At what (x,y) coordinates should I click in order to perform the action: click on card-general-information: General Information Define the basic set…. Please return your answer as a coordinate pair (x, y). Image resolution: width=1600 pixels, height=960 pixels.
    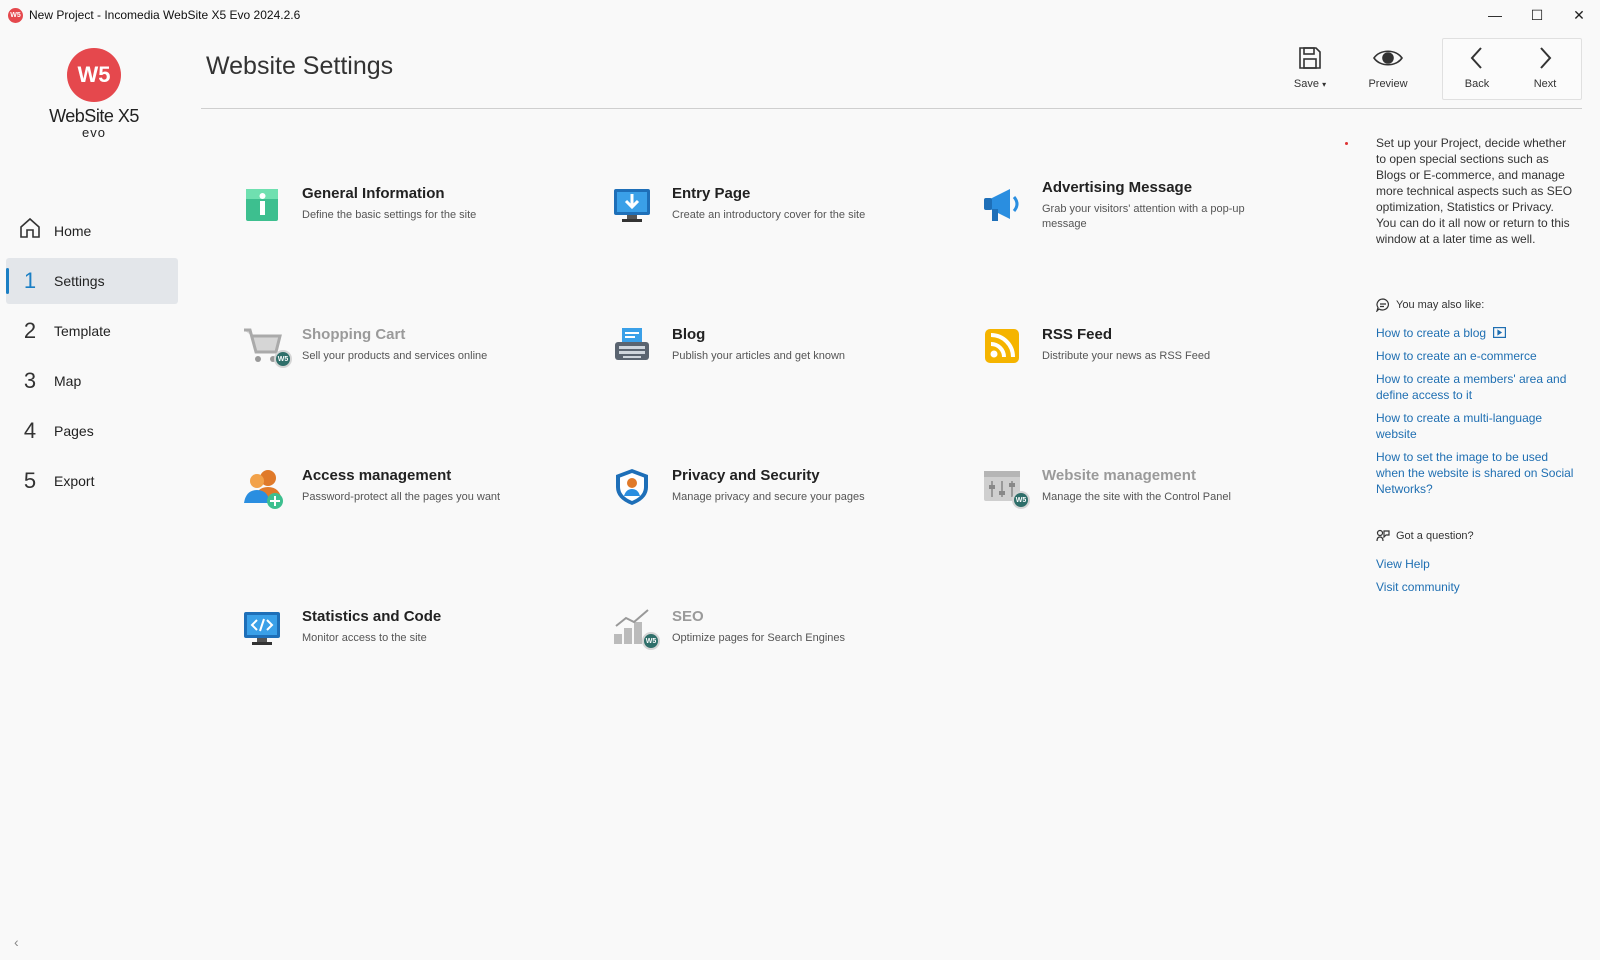
    Looking at the image, I should click on (407, 215).